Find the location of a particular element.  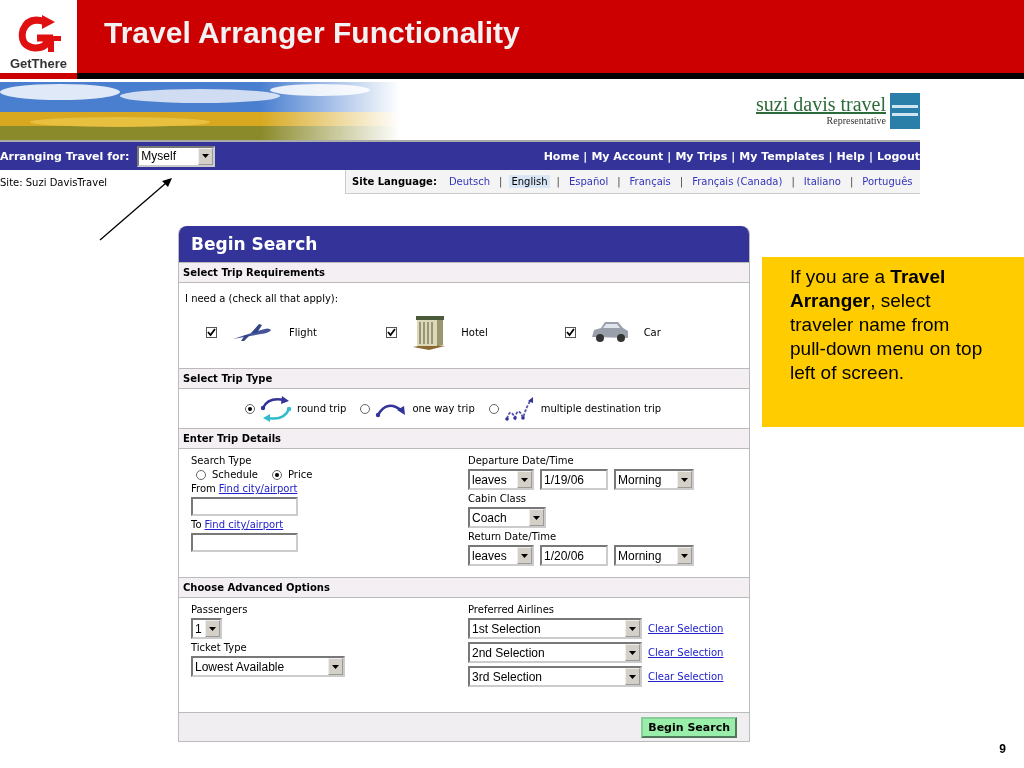

language-label: Site Language: is located at coordinates (394, 181).